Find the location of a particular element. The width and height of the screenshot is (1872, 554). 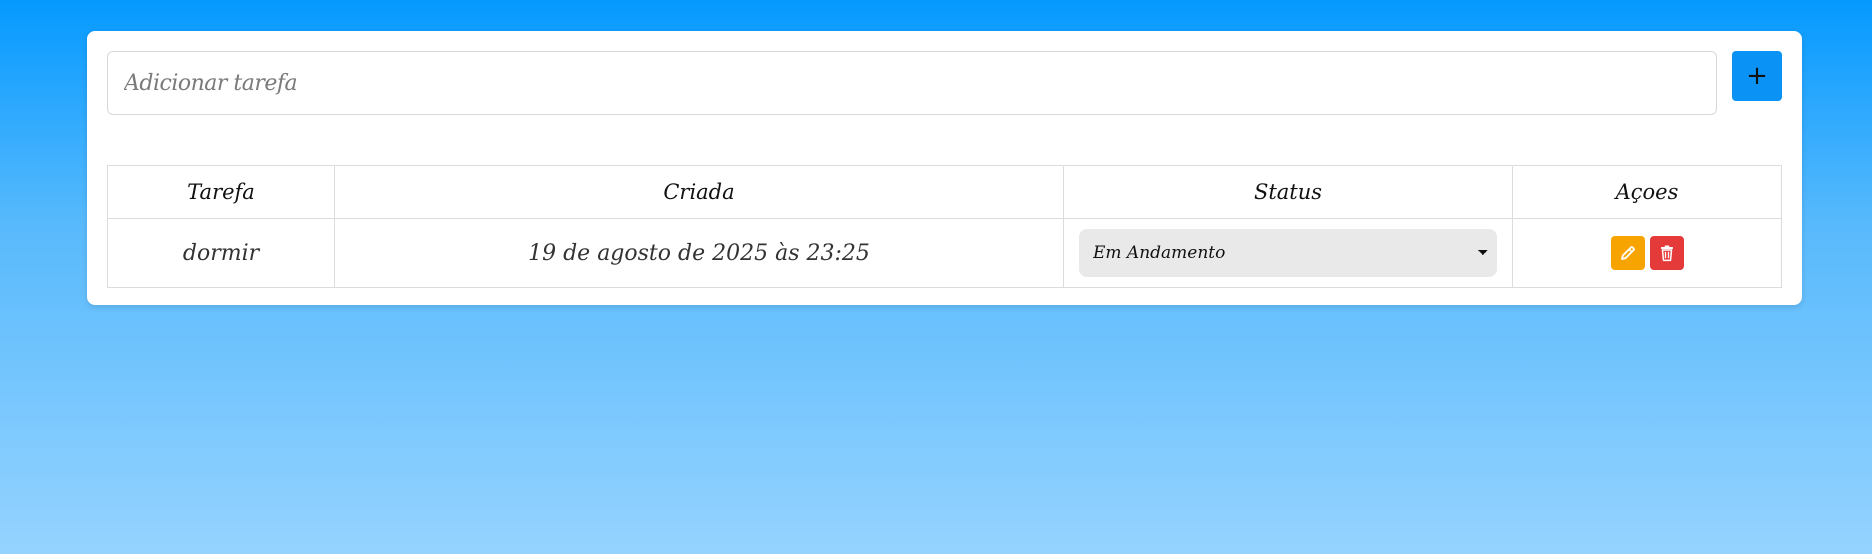

row-actions is located at coordinates (1647, 253).